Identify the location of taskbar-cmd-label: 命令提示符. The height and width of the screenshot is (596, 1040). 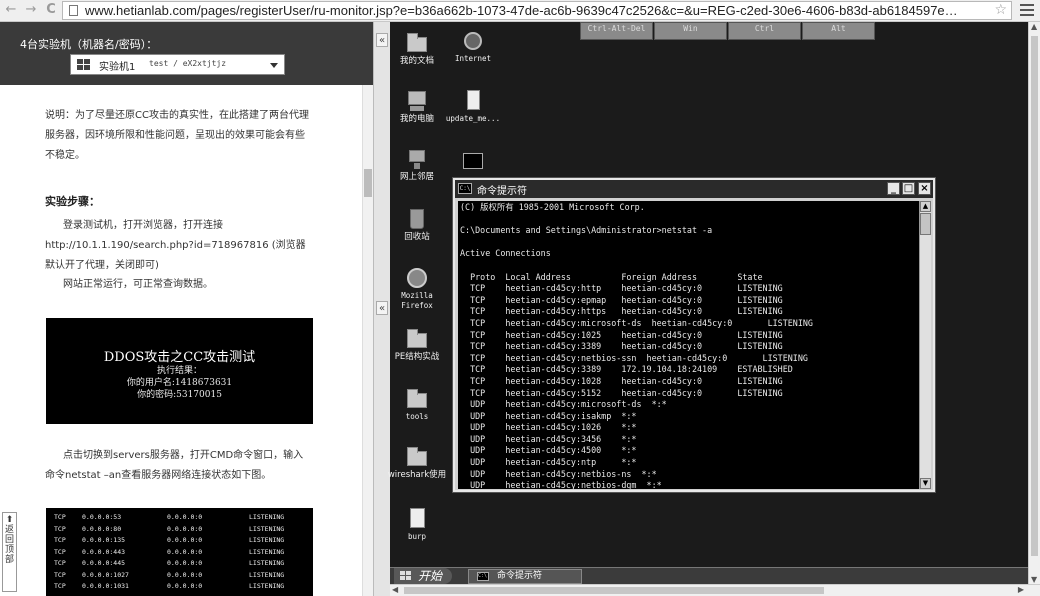
(520, 576).